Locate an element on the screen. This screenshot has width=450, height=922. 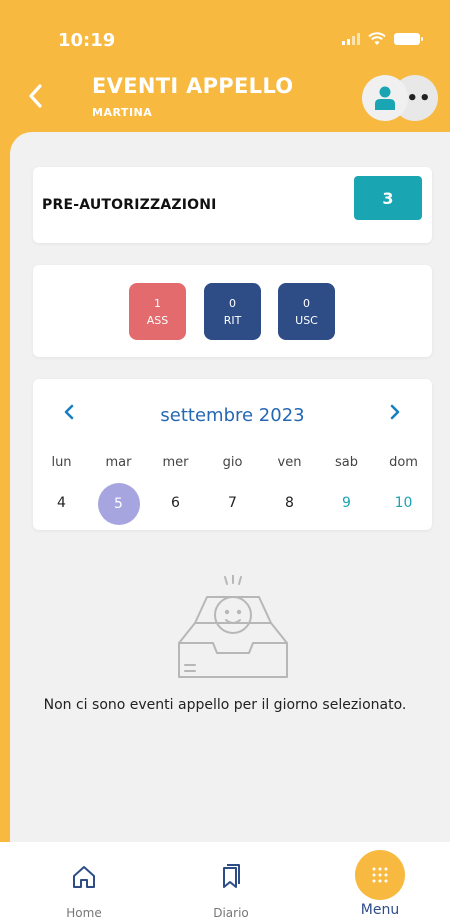
nav-home: Home is located at coordinates (84, 882).